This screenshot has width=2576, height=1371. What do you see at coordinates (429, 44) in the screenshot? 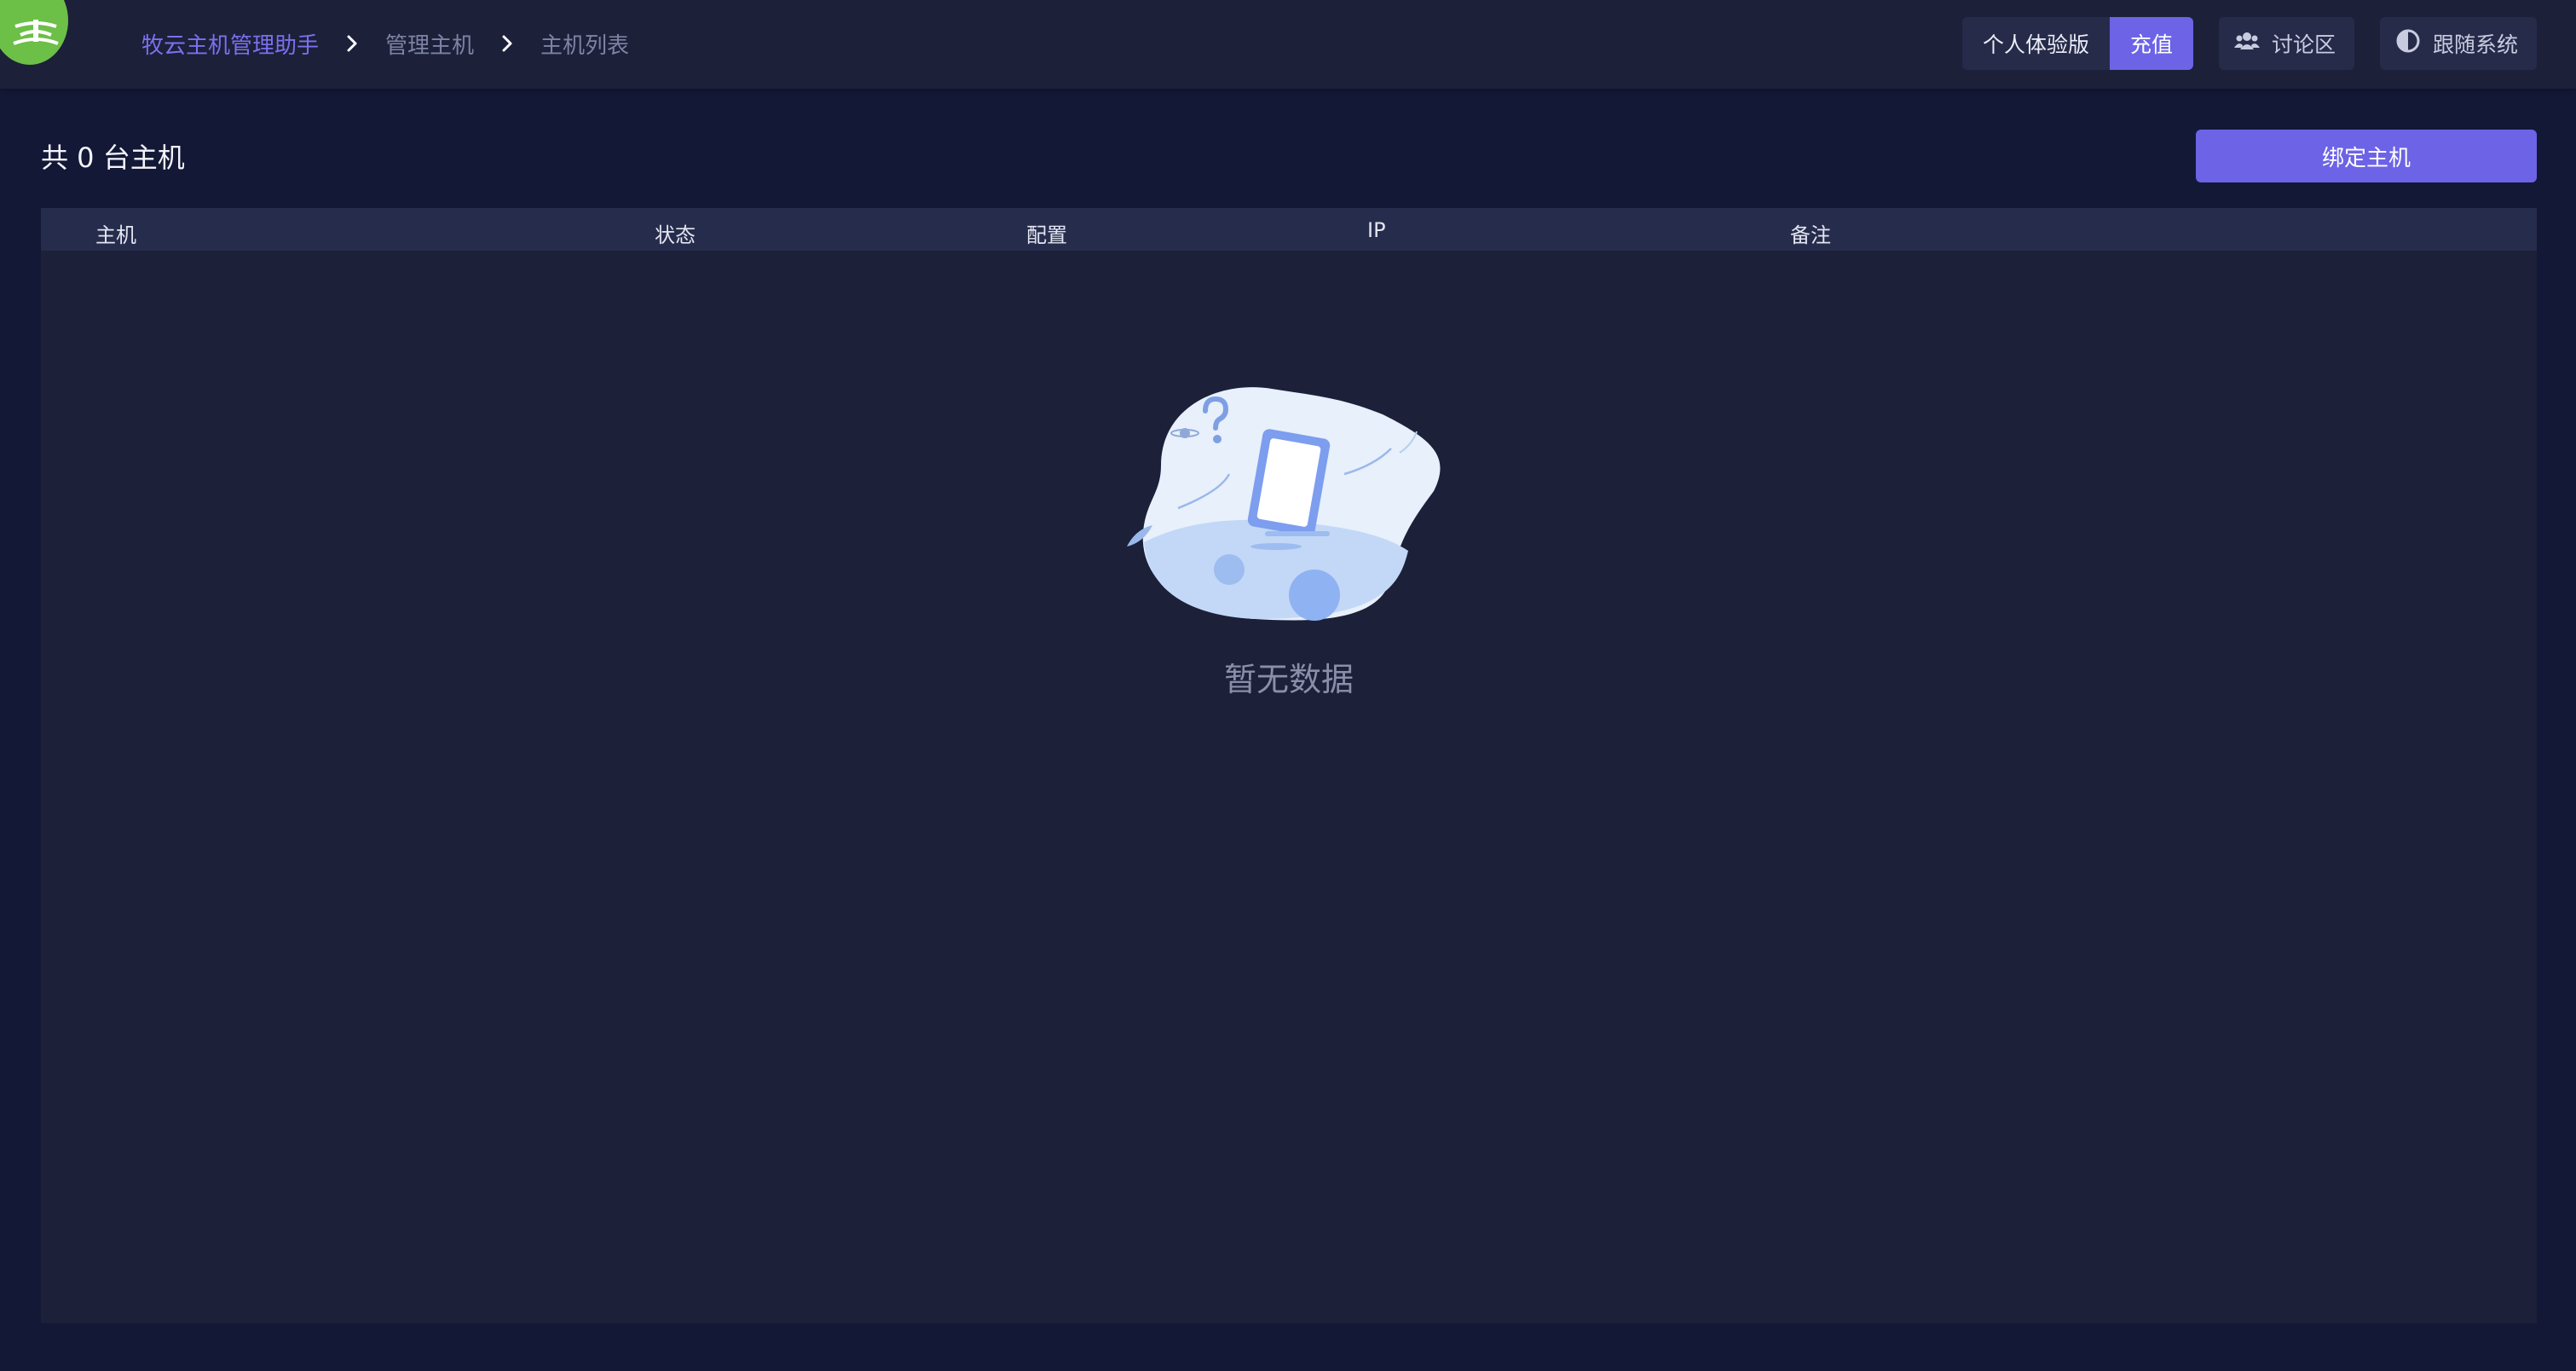
I see `breadcrumb-item-manage-hosts: 管理主机` at bounding box center [429, 44].